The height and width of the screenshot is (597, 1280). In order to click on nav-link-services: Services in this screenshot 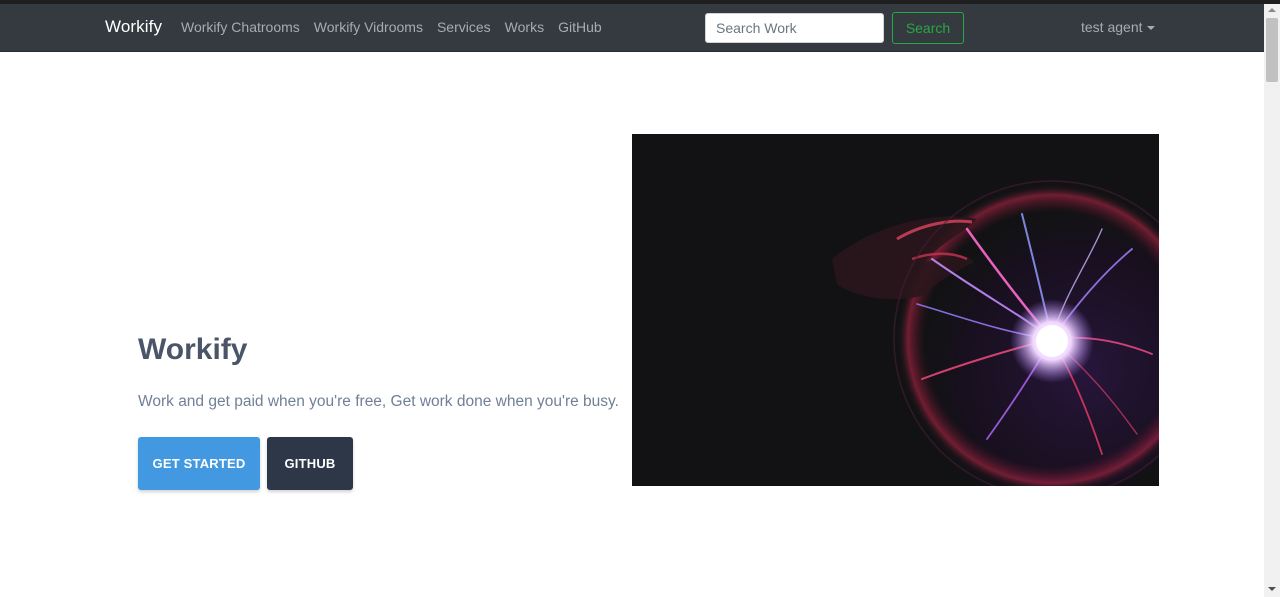, I will do `click(464, 27)`.